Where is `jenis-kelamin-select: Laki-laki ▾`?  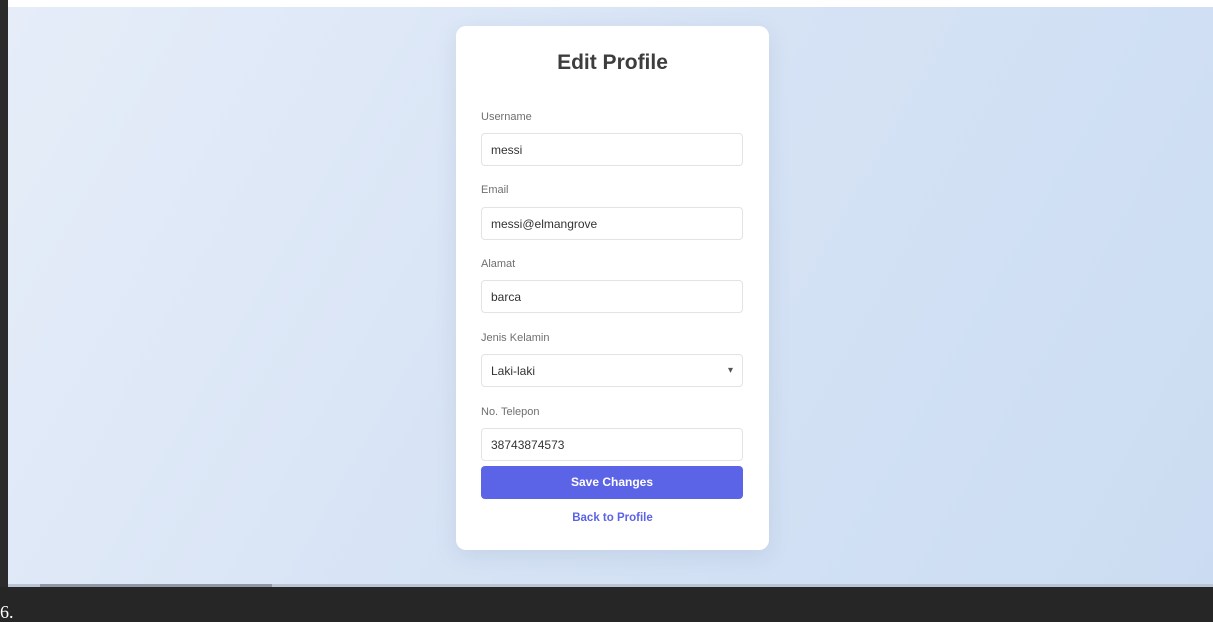 jenis-kelamin-select: Laki-laki ▾ is located at coordinates (612, 370).